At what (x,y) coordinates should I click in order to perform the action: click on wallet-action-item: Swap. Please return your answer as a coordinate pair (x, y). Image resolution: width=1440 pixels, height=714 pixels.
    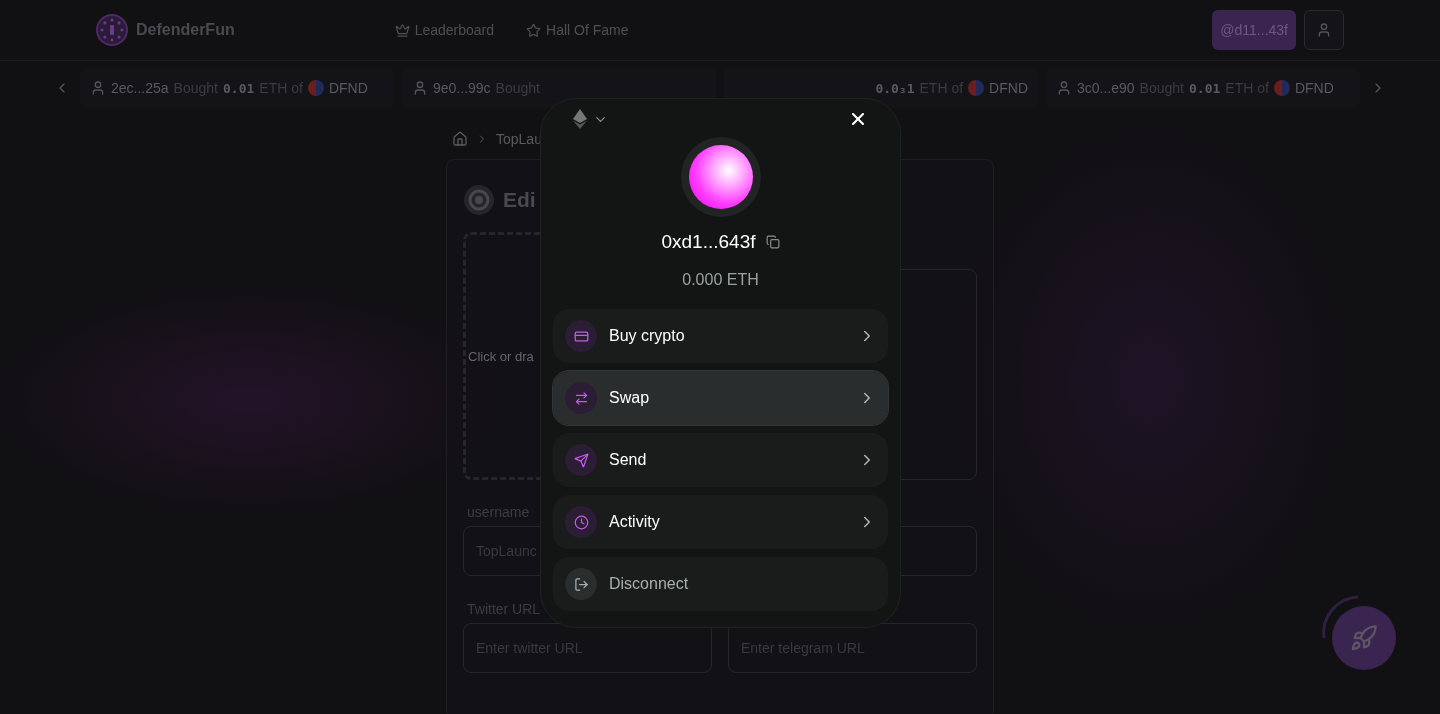
    Looking at the image, I should click on (720, 398).